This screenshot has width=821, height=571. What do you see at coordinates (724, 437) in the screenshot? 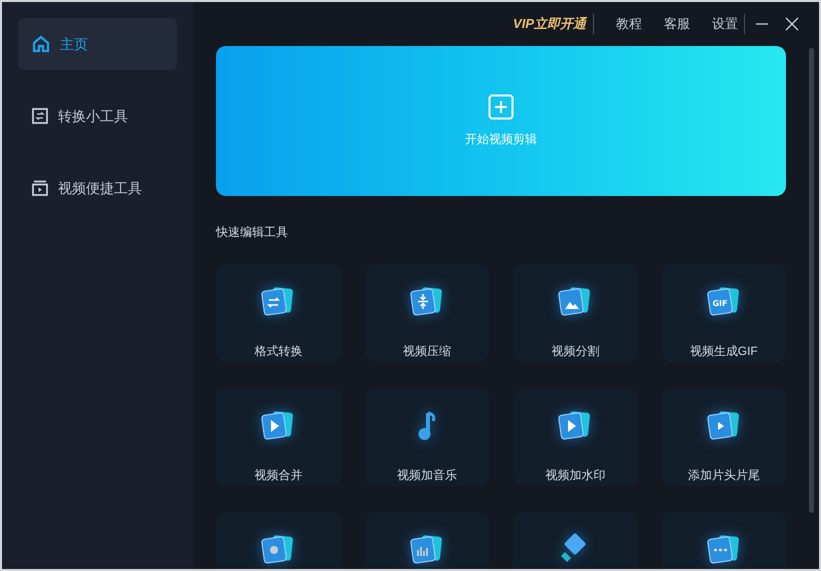
I see `tool-card: 添加片头片尾` at bounding box center [724, 437].